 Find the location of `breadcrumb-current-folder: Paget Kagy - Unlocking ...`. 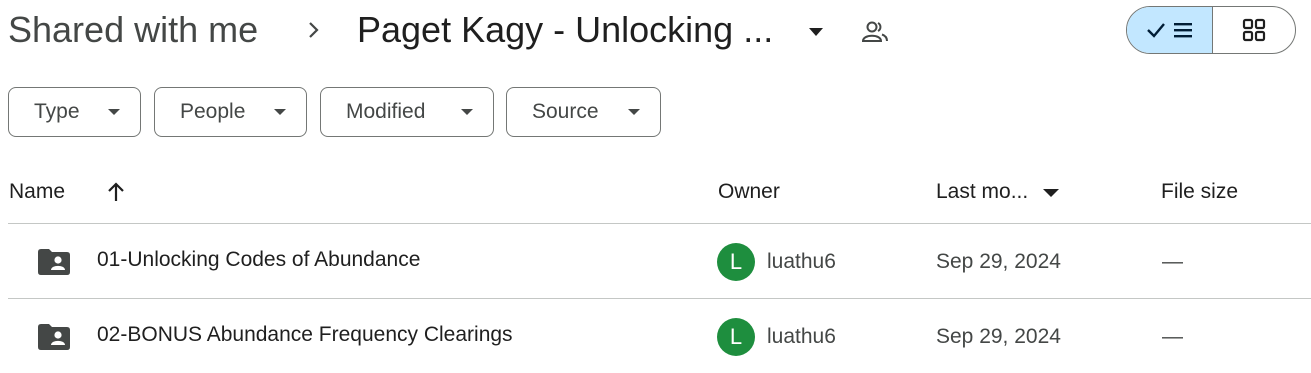

breadcrumb-current-folder: Paget Kagy - Unlocking ... is located at coordinates (565, 30).